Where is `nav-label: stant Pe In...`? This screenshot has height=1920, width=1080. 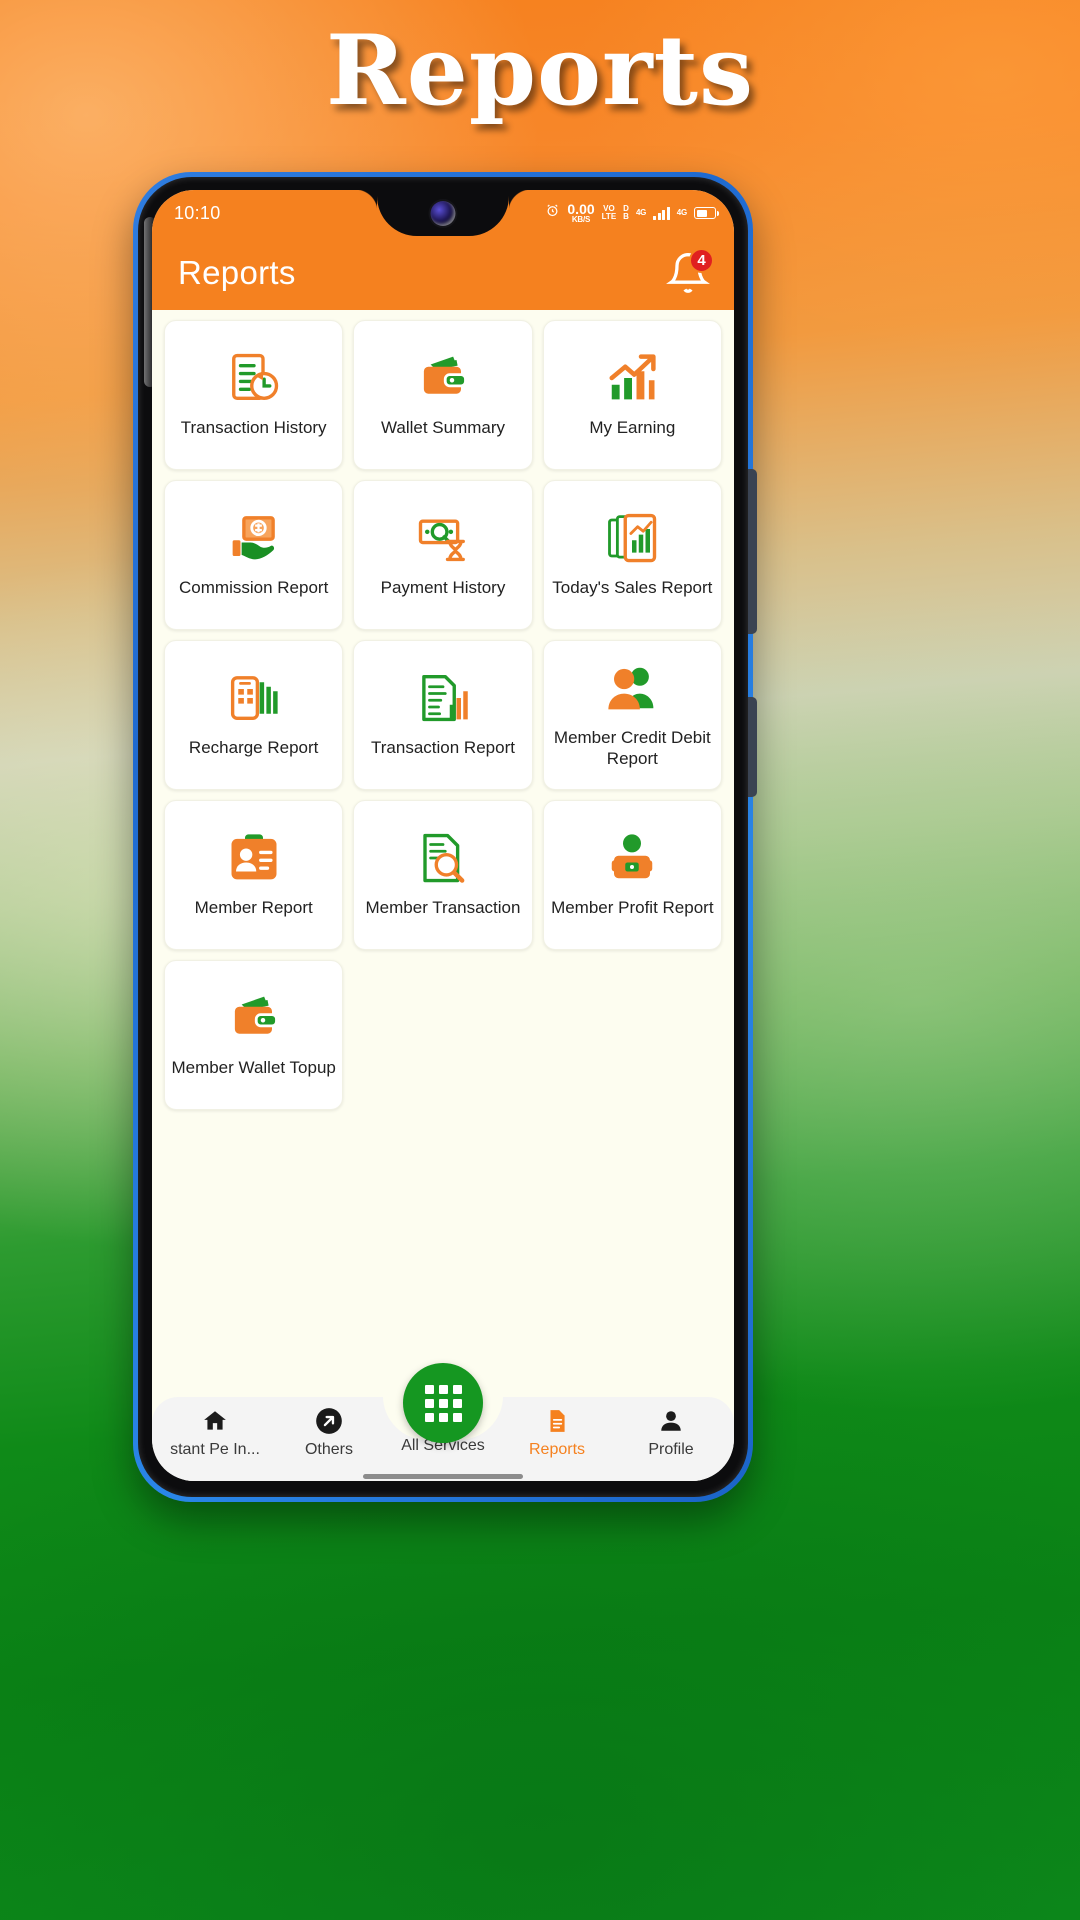
nav-label: stant Pe In... is located at coordinates (215, 1449).